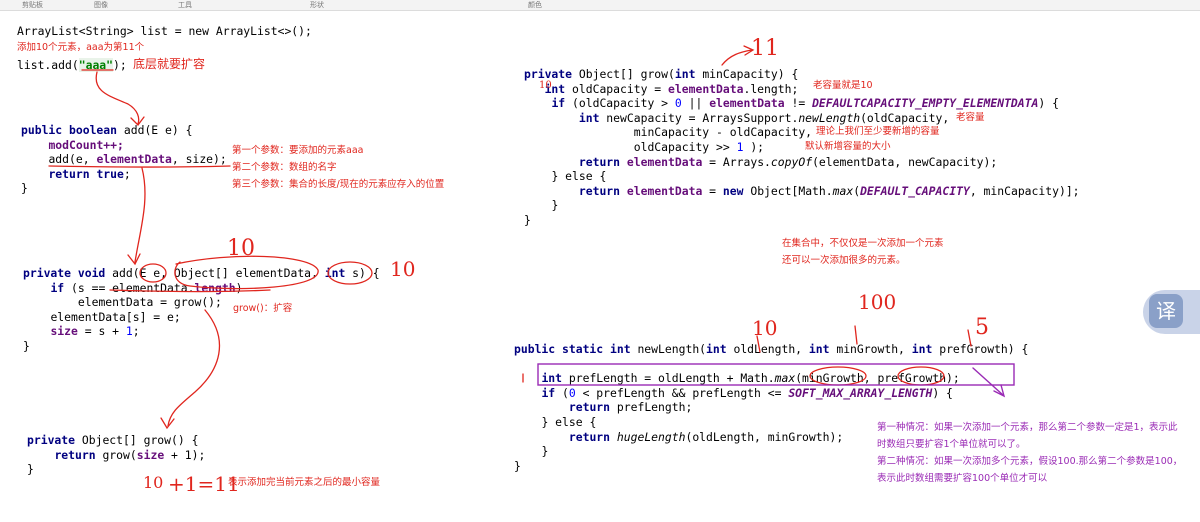 The width and height of the screenshot is (1200, 522). What do you see at coordinates (317, 5) in the screenshot?
I see `toolbar-shapes: 形状` at bounding box center [317, 5].